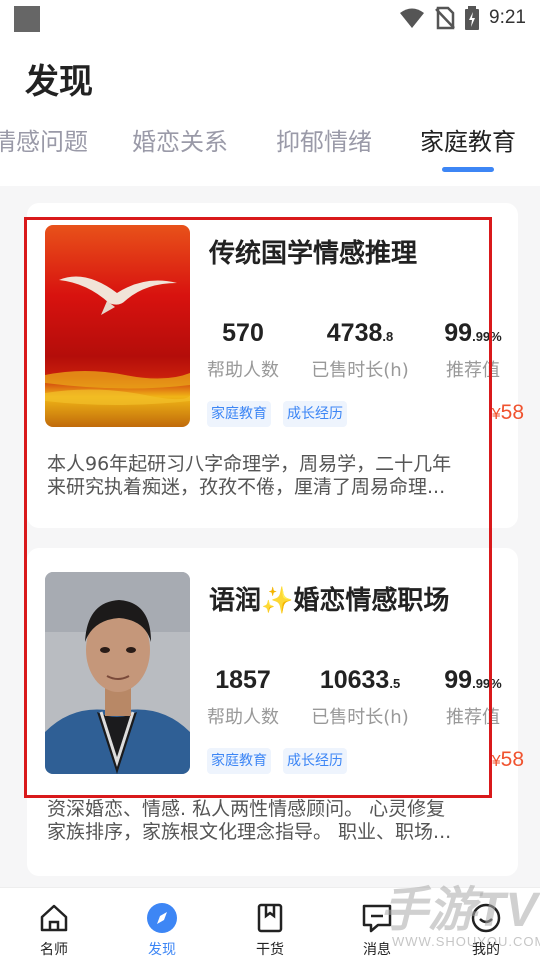 This screenshot has height=960, width=540. What do you see at coordinates (59, 82) in the screenshot?
I see `page-title: 发现` at bounding box center [59, 82].